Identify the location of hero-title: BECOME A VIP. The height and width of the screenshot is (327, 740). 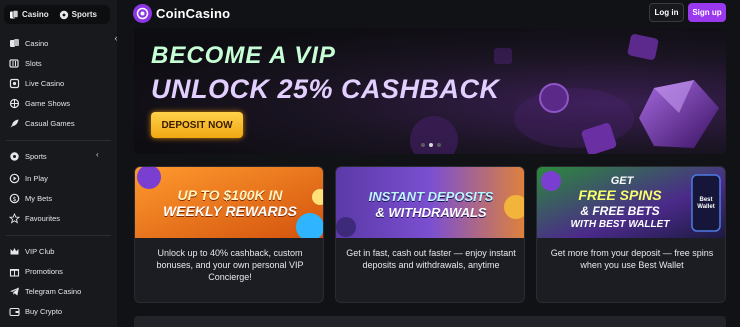
(243, 55).